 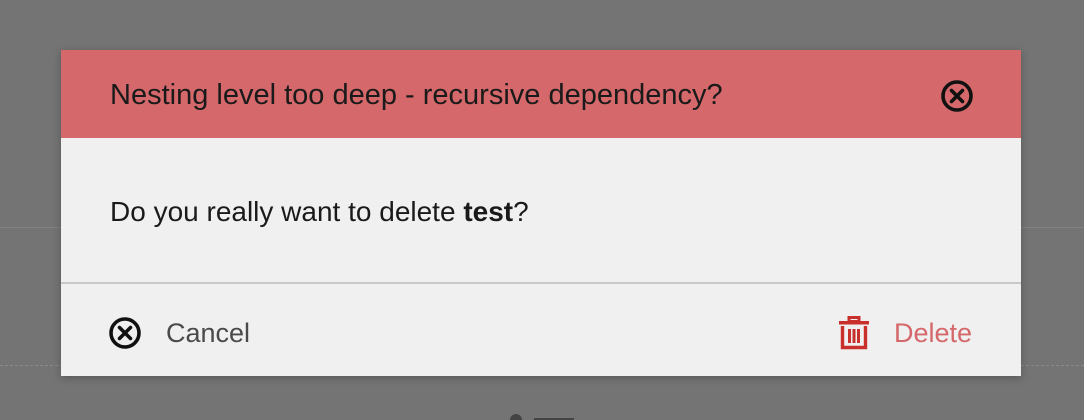 I want to click on cancel-label: Cancel, so click(x=208, y=332).